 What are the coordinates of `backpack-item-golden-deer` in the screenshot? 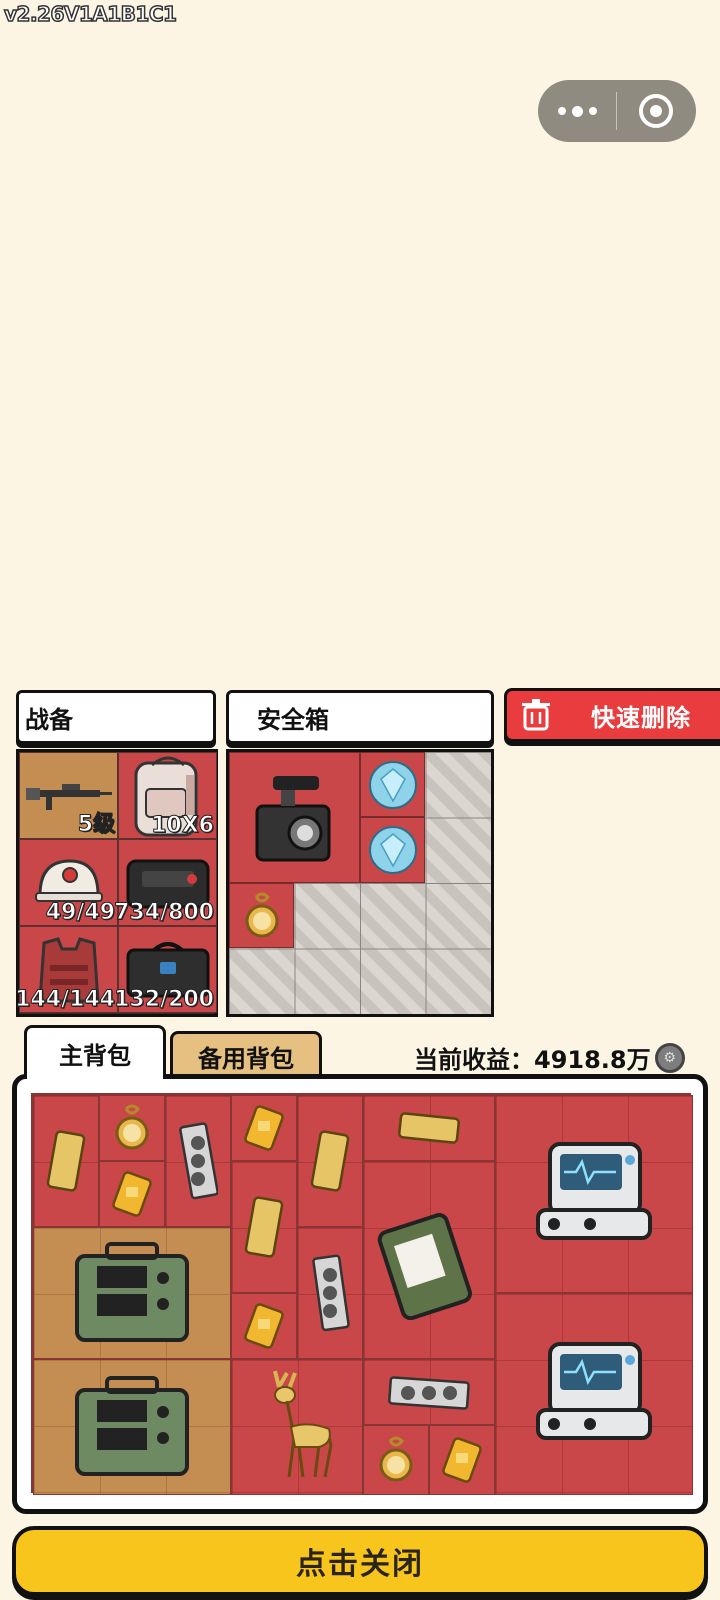 It's located at (297, 1427).